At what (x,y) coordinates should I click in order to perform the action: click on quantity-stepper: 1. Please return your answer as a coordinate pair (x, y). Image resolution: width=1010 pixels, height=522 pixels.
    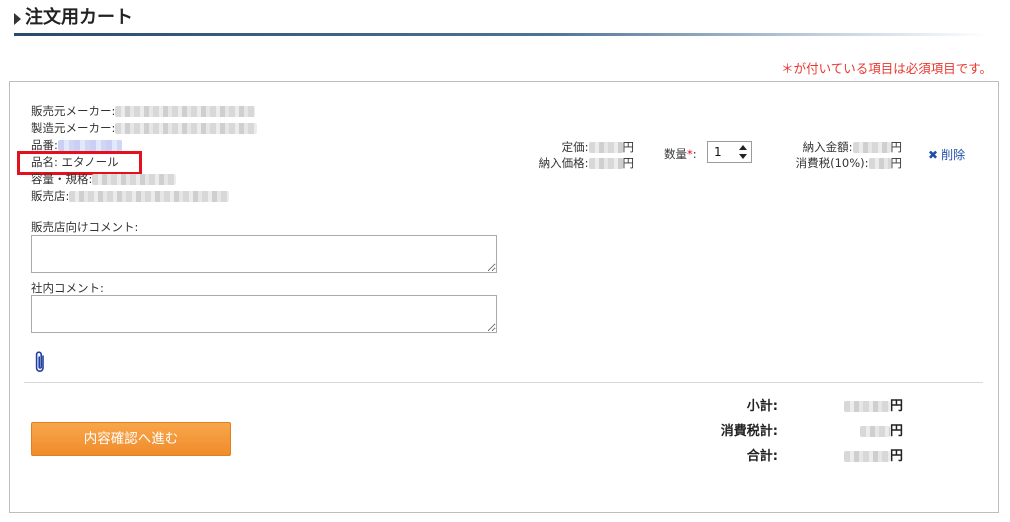
    Looking at the image, I should click on (729, 152).